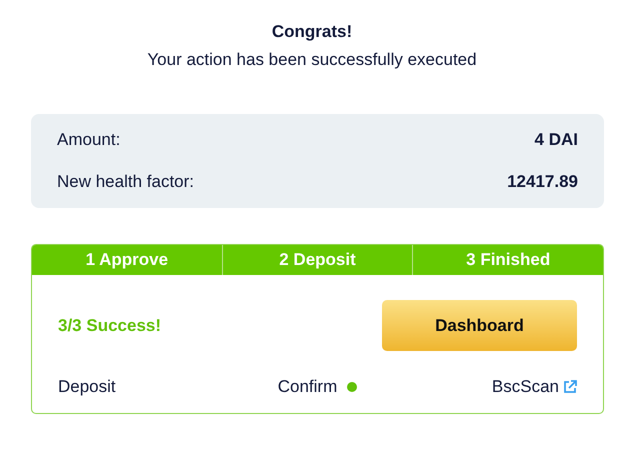 The image size is (624, 469). I want to click on explorer-link: BscScan, so click(534, 387).